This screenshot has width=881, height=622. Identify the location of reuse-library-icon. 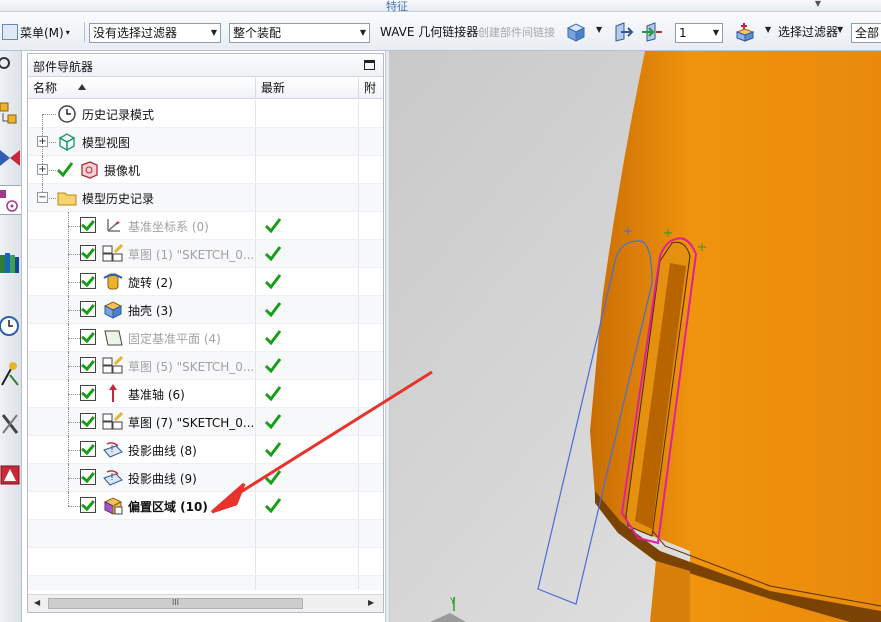
(10, 264).